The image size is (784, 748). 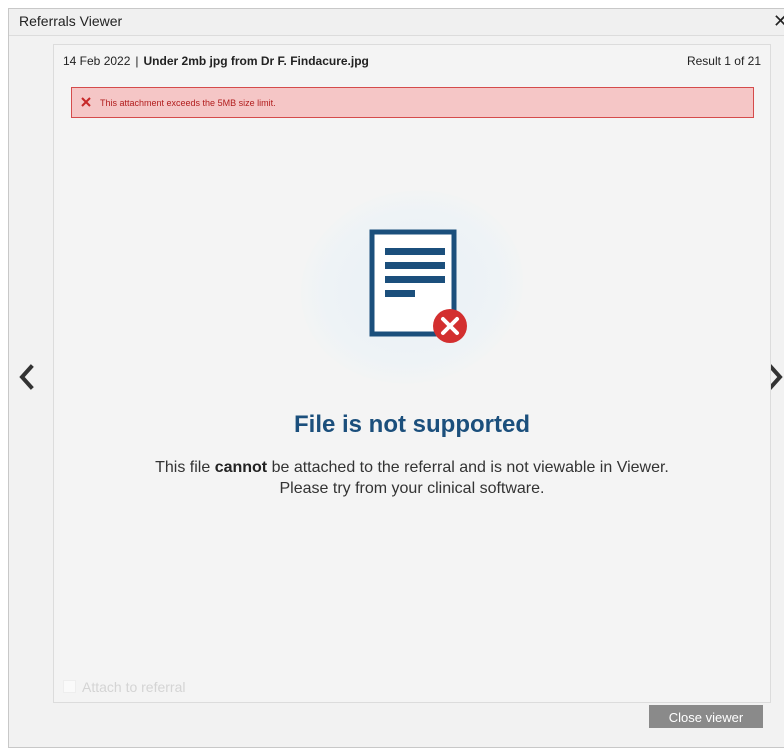 I want to click on attachment-filename: Under 2mb jpg from Dr F. Findacure.jpg, so click(x=256, y=61).